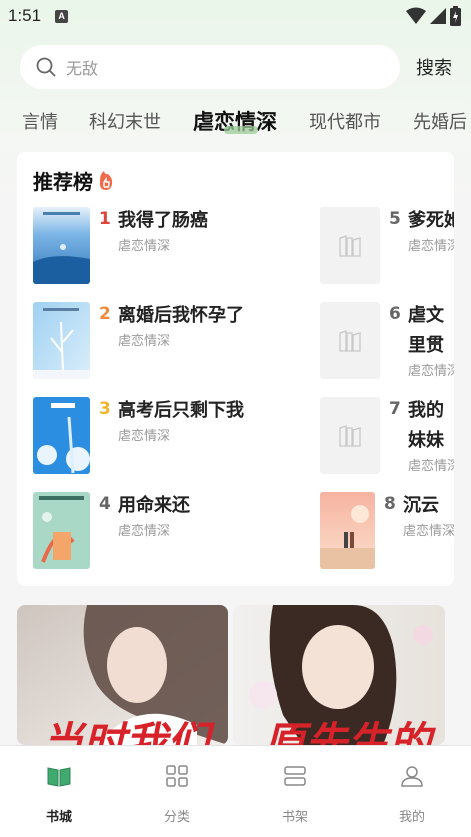 This screenshot has height=837, width=471. I want to click on search-input: 无敌, so click(210, 67).